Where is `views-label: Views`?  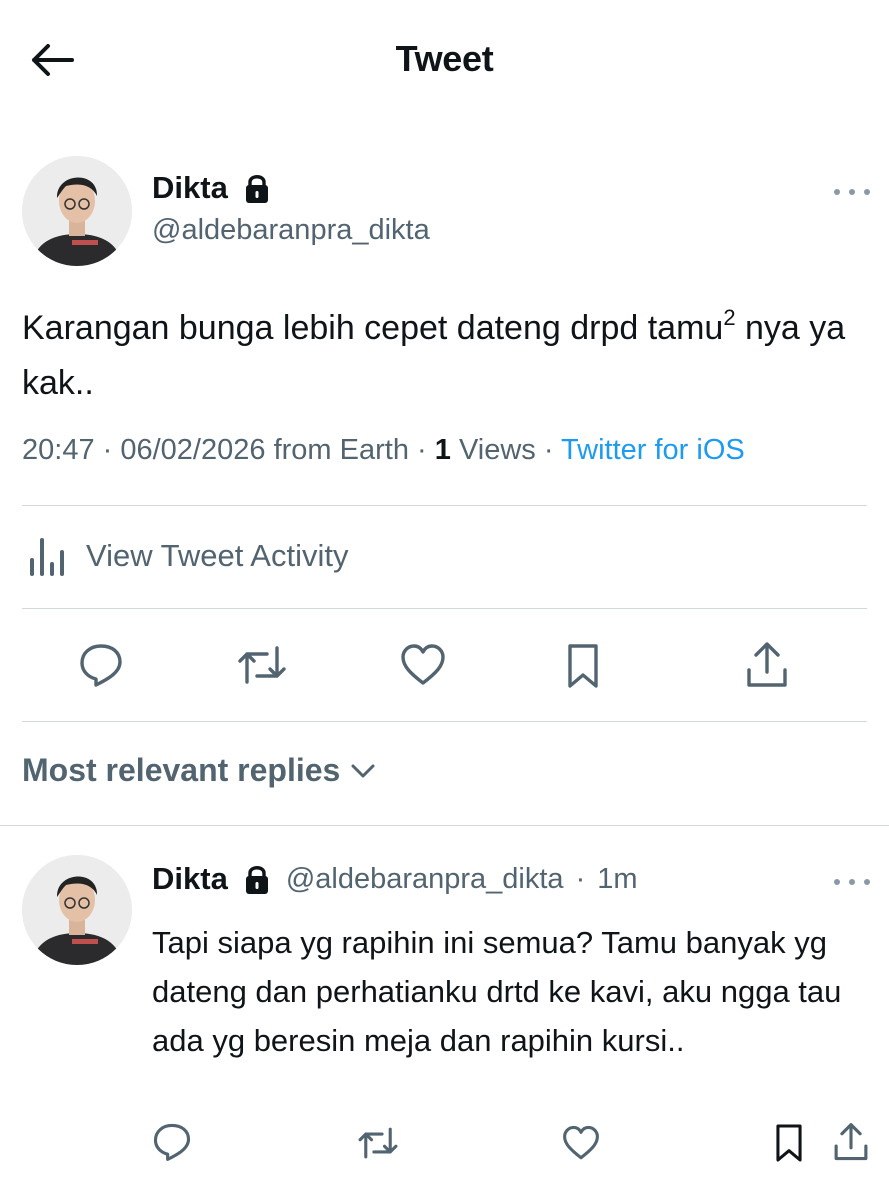
views-label: Views is located at coordinates (497, 450).